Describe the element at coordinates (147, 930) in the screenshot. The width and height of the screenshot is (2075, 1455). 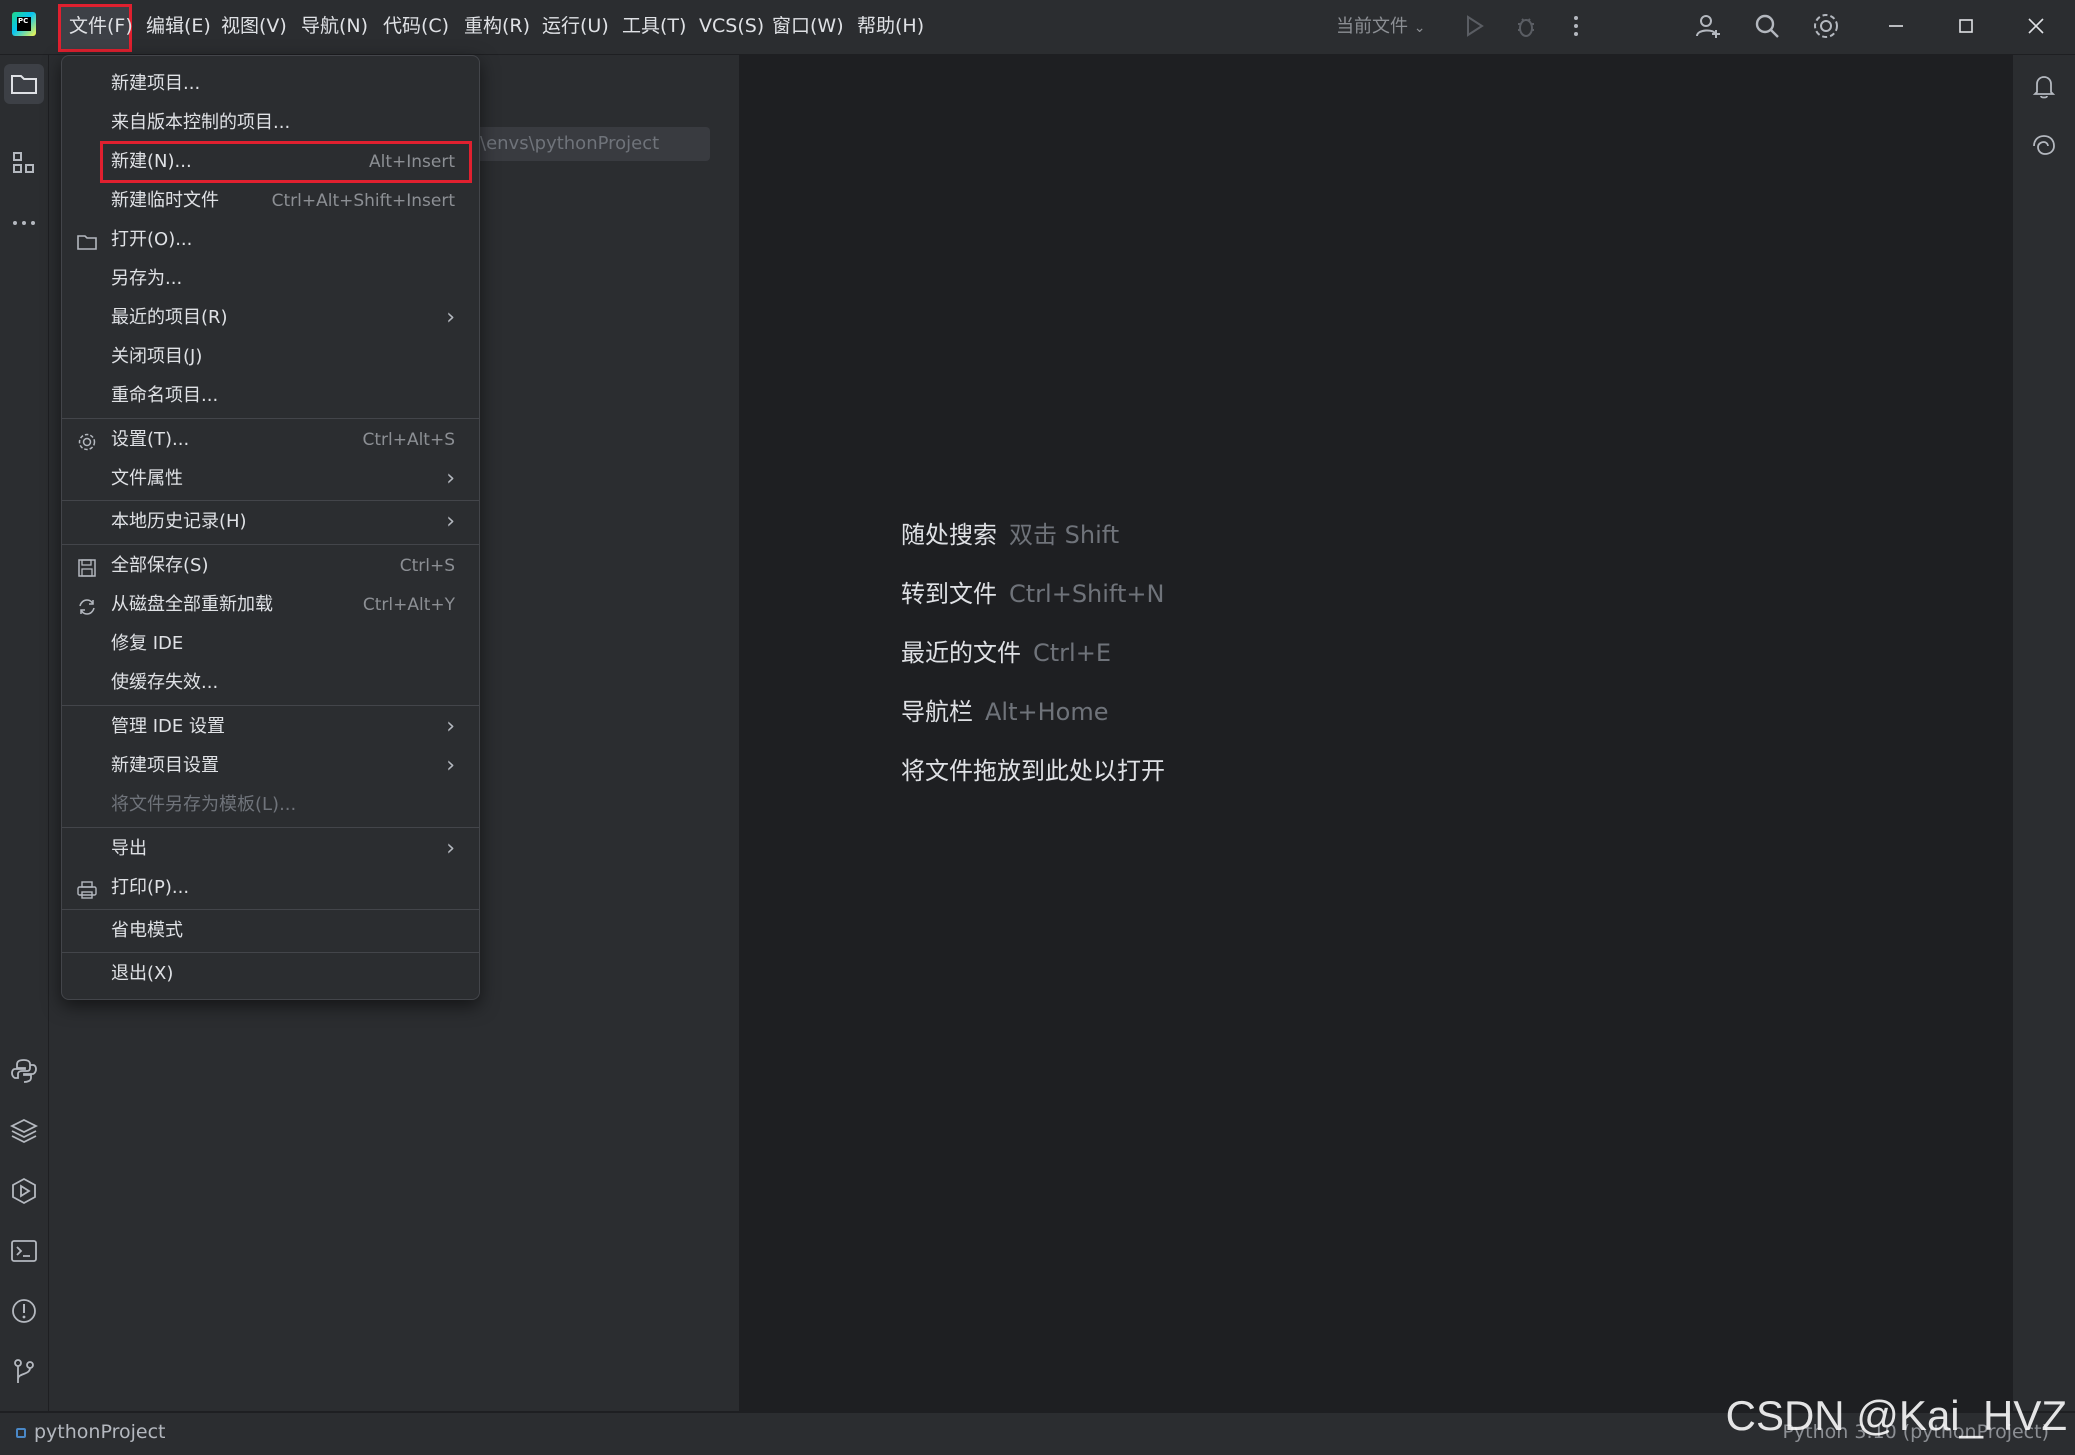
I see `menu-item-label: 省电模式` at that location.